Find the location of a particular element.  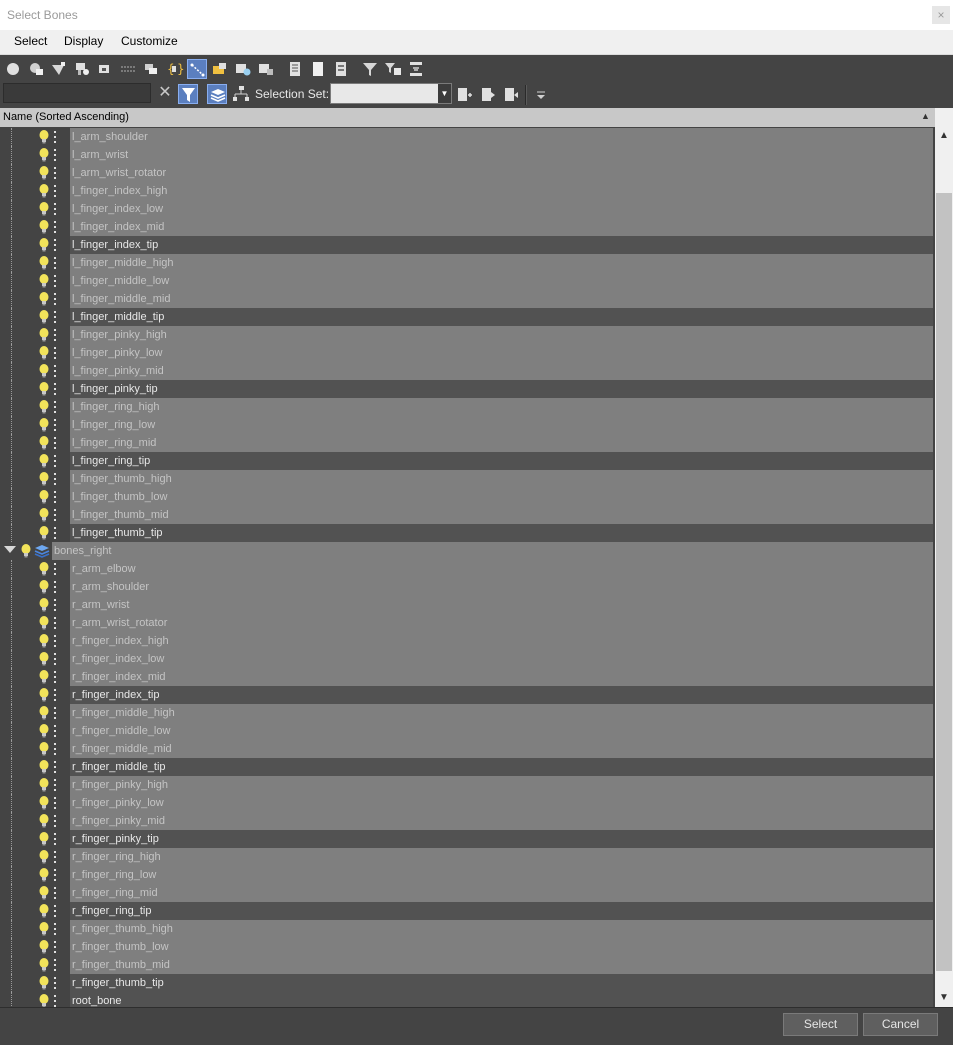

tree-row: r_finger_middle_mid is located at coordinates (467, 749).